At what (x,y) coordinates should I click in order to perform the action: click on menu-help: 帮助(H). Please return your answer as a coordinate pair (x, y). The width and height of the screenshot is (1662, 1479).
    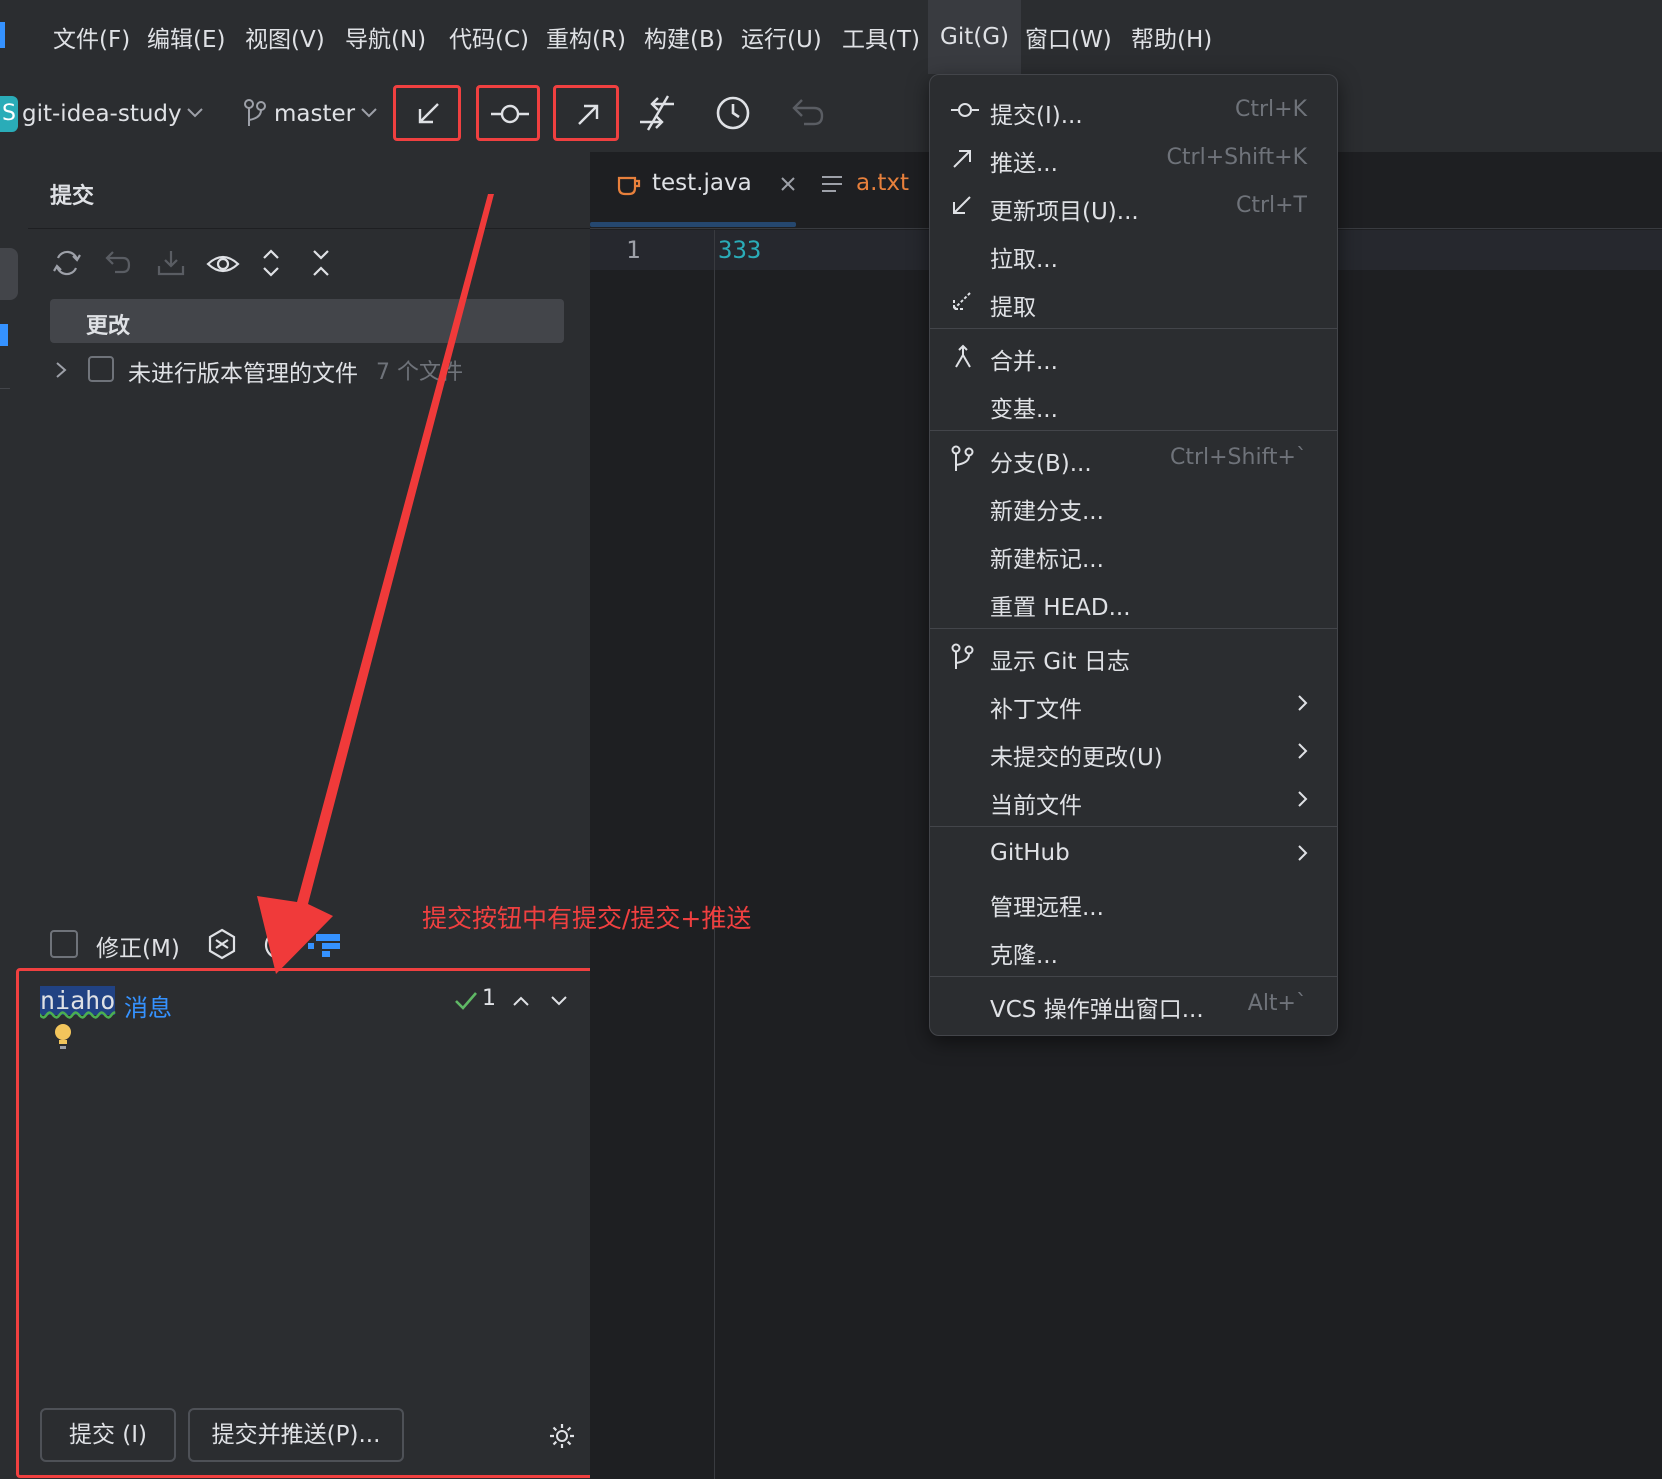
    Looking at the image, I should click on (1171, 37).